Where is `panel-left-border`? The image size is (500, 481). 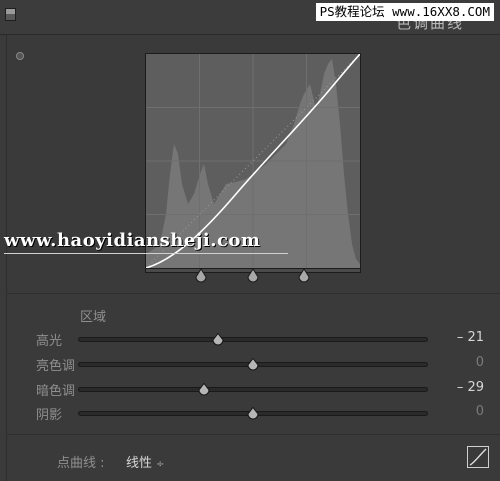 panel-left-border is located at coordinates (6, 257).